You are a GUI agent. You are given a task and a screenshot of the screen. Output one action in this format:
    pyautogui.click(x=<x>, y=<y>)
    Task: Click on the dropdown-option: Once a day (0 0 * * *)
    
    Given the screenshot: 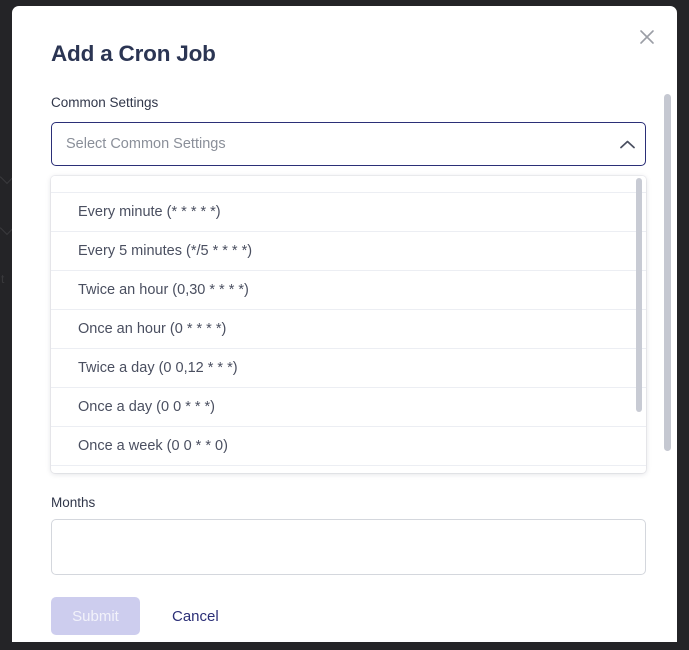 What is the action you would take?
    pyautogui.click(x=348, y=407)
    